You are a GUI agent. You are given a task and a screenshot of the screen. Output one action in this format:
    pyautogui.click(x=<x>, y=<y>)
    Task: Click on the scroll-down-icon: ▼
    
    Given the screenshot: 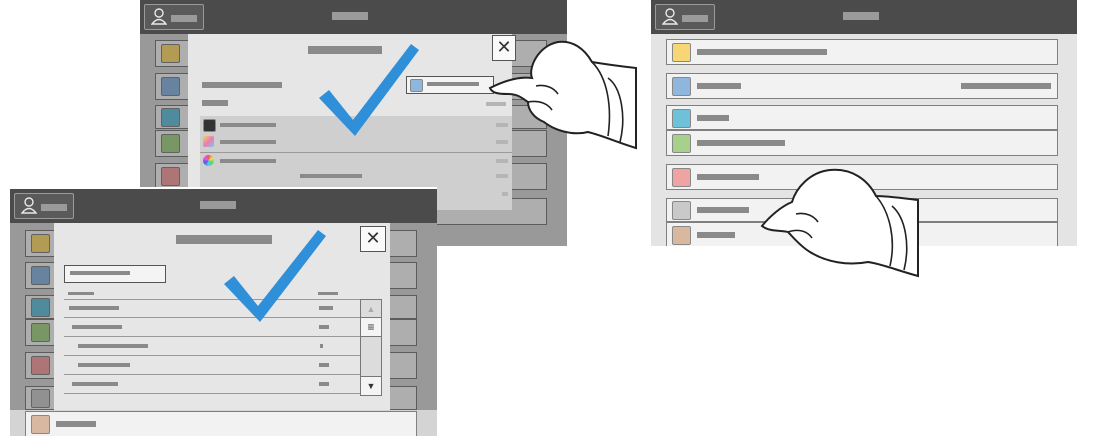 What is the action you would take?
    pyautogui.click(x=371, y=385)
    